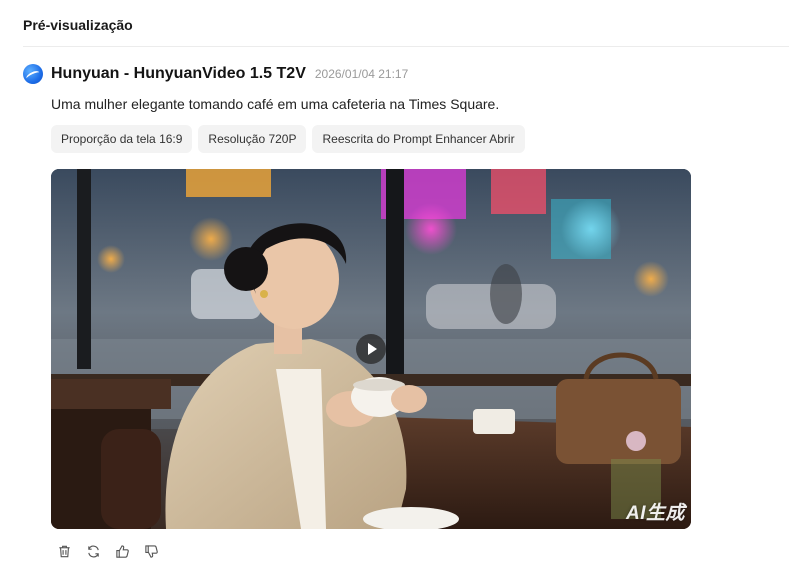 The width and height of the screenshot is (789, 585). I want to click on tag-prompt-enhancer: Reescrita do Prompt Enhancer Abrir, so click(418, 139).